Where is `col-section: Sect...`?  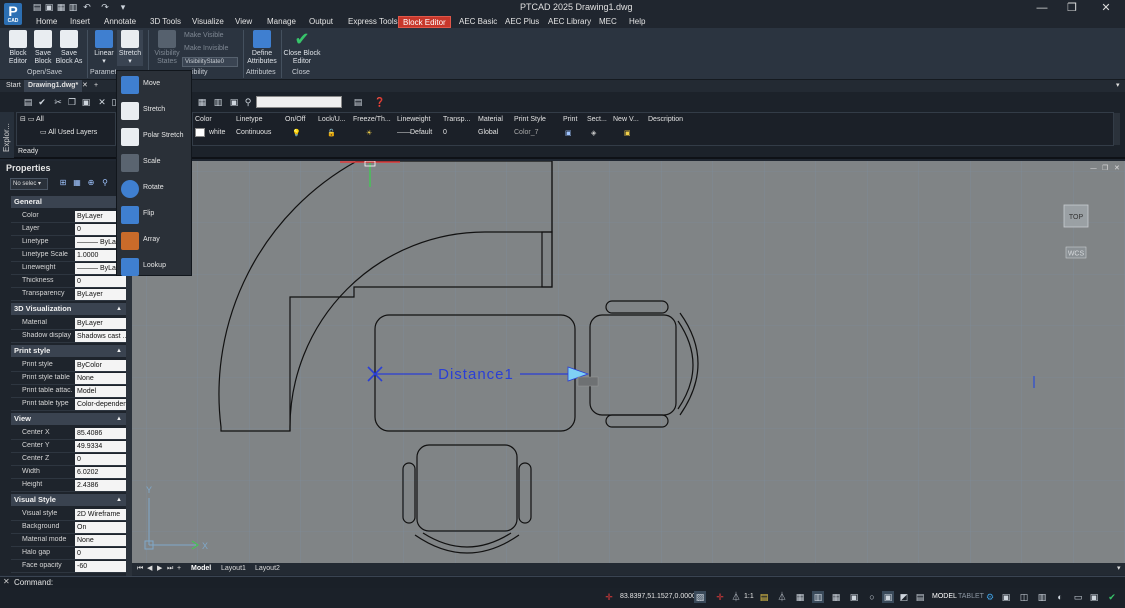 col-section: Sect... is located at coordinates (597, 119).